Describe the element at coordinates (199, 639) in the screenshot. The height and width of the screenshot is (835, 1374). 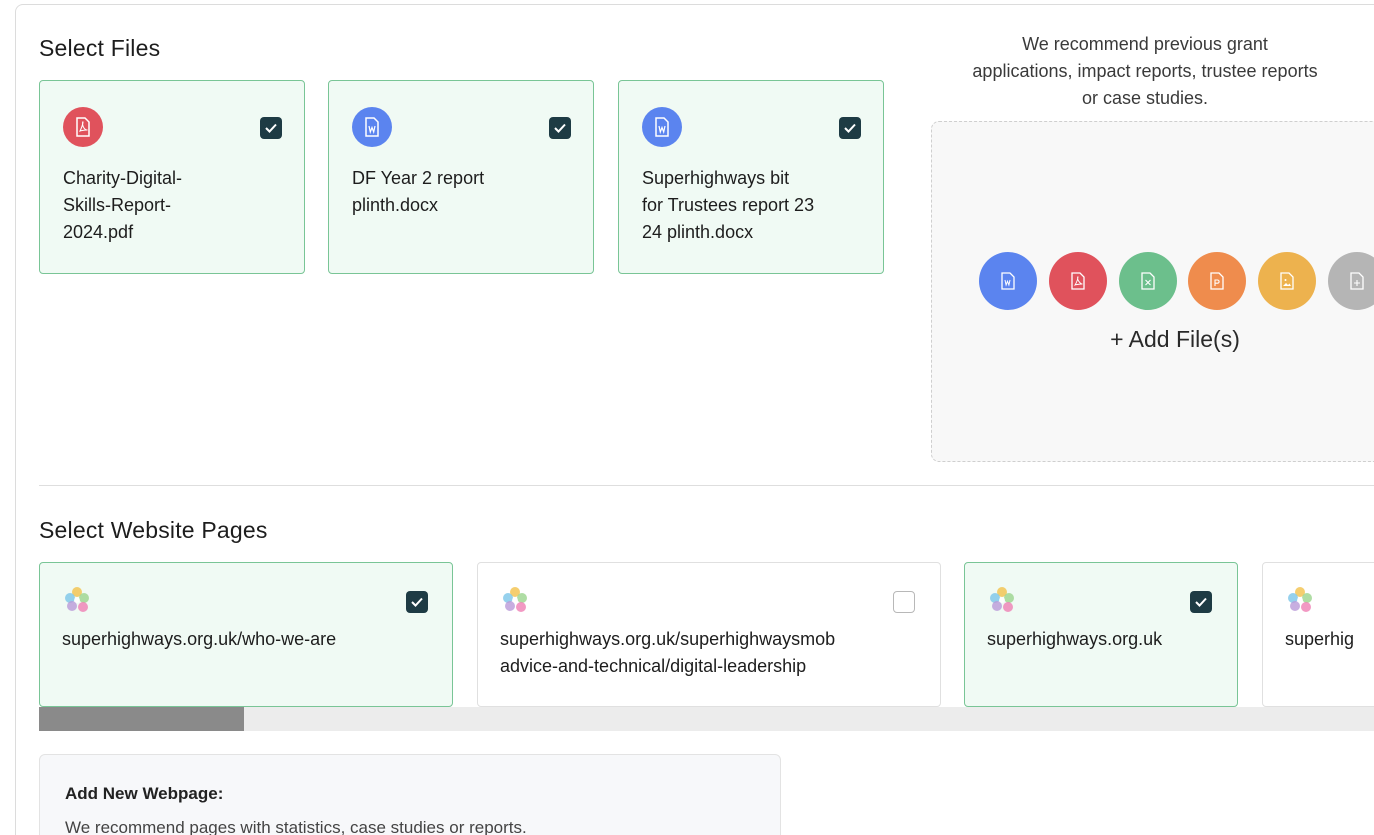
I see `page-url: superhighways.org.uk/who-we-are` at that location.